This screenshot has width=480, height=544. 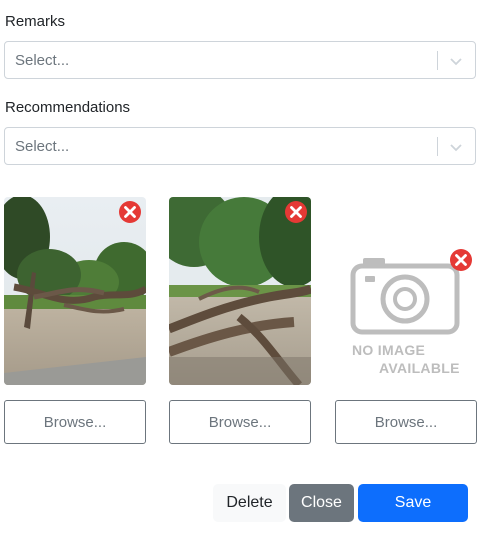 What do you see at coordinates (413, 503) in the screenshot?
I see `save-button: Save` at bounding box center [413, 503].